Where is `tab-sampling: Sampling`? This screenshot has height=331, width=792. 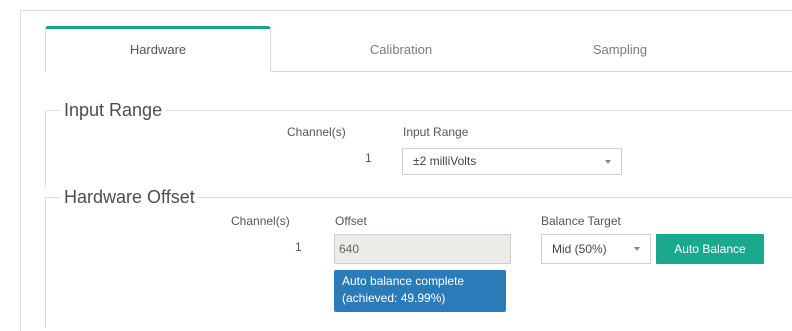 tab-sampling: Sampling is located at coordinates (620, 48).